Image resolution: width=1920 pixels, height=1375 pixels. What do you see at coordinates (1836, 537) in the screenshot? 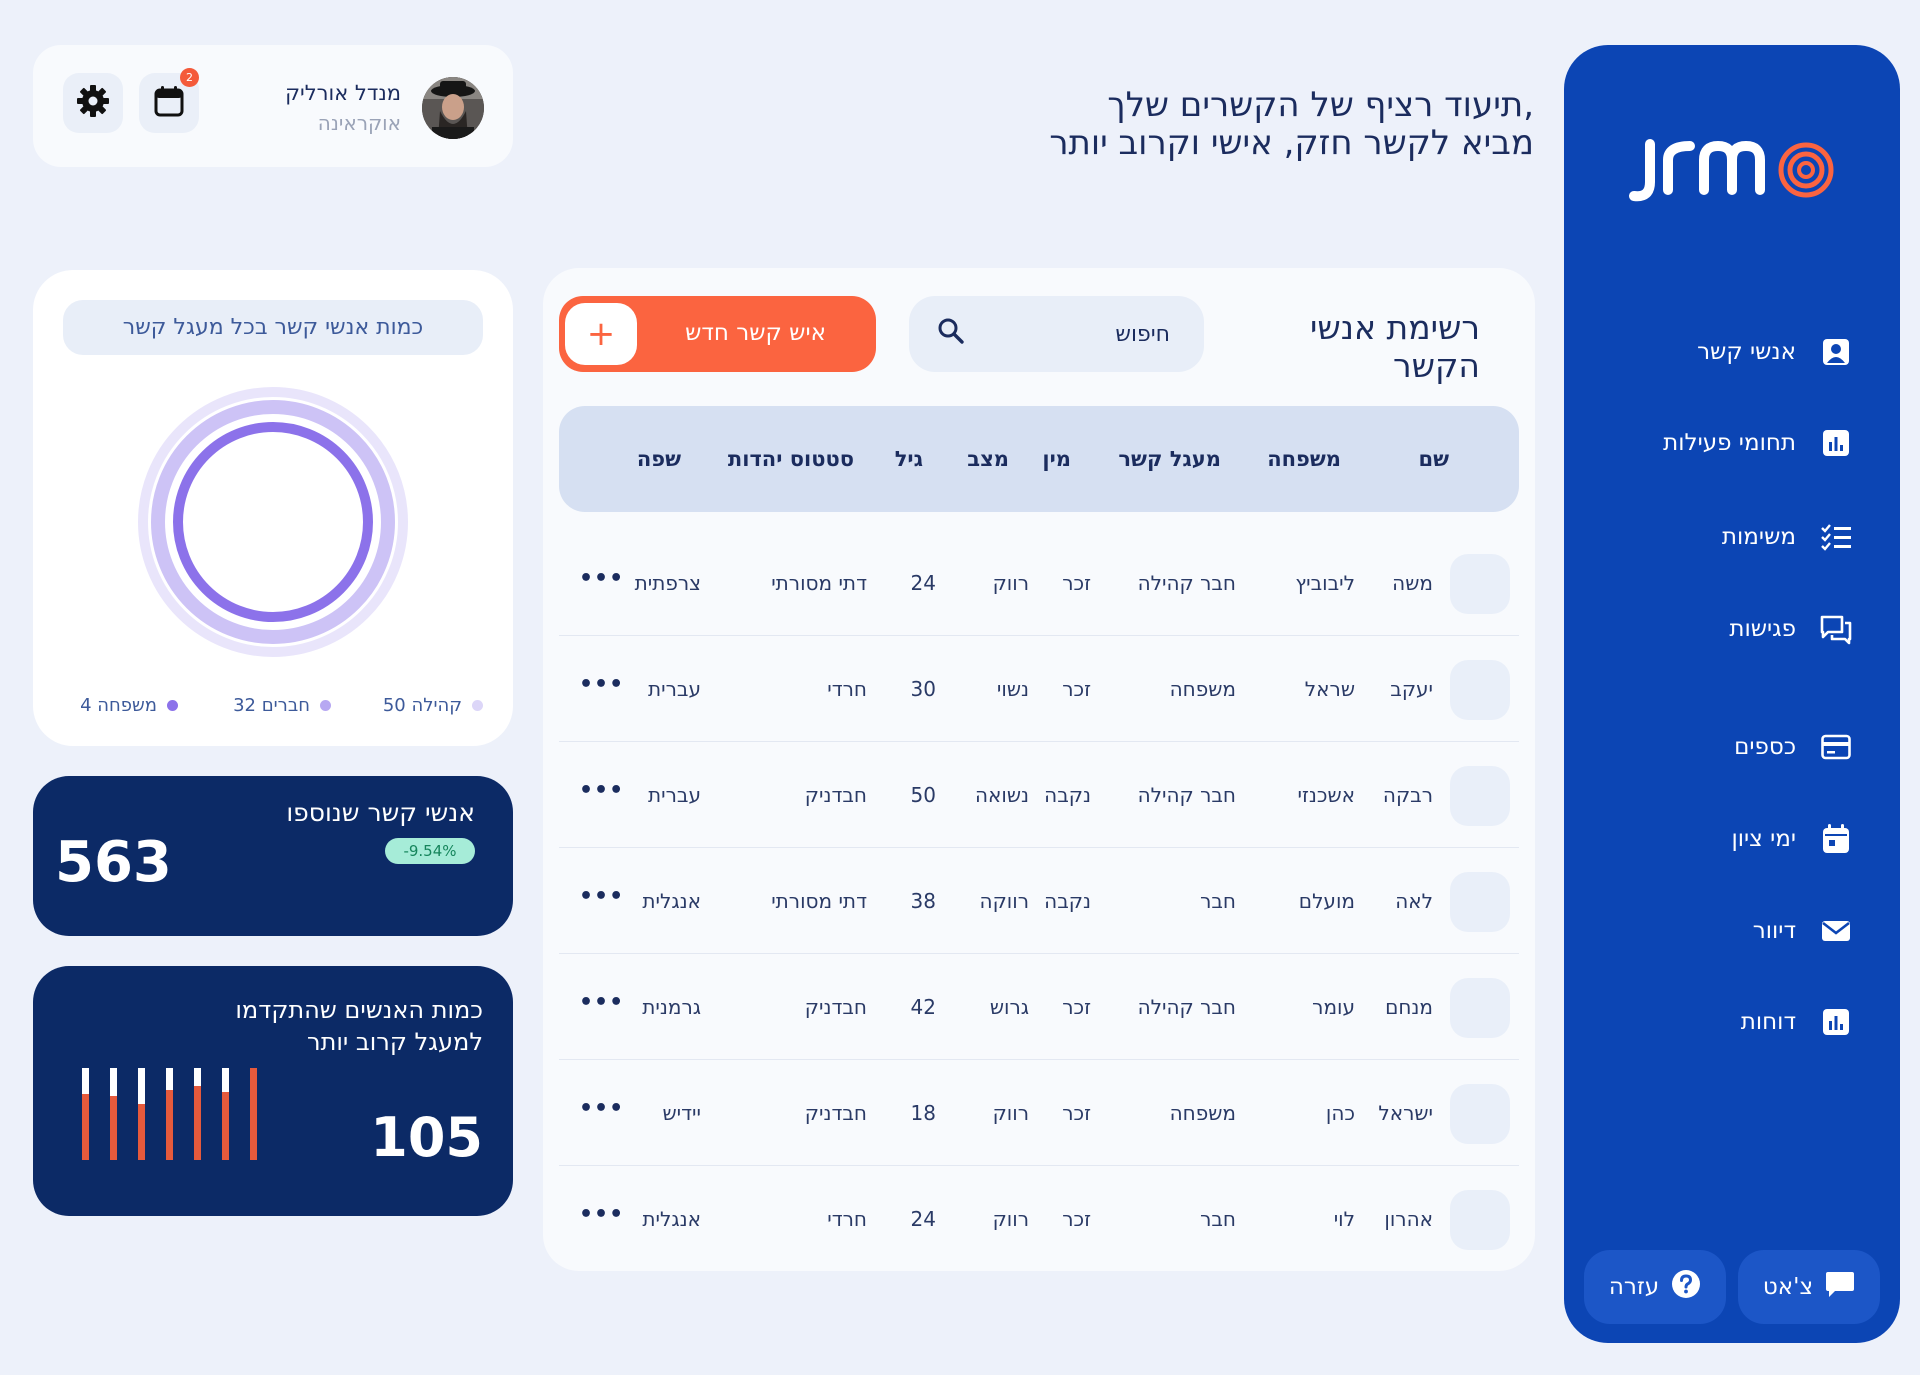
I see `checklist-icon` at bounding box center [1836, 537].